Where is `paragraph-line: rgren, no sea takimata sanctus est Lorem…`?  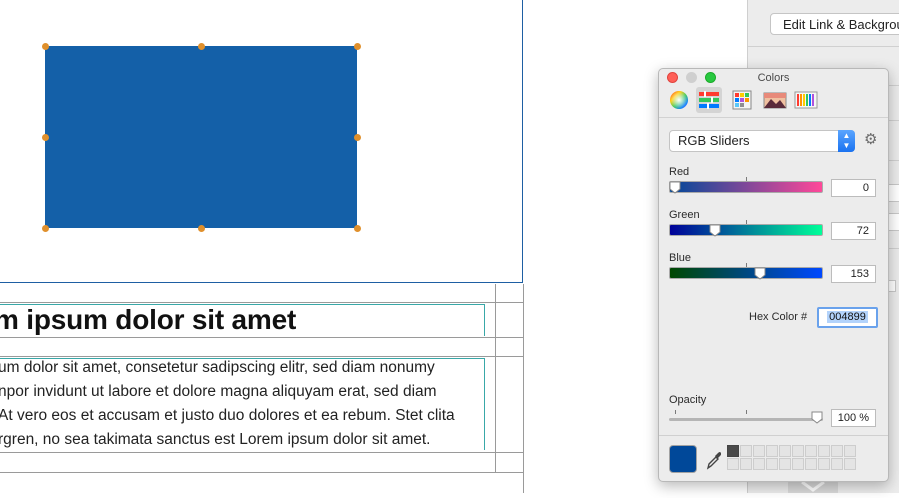 paragraph-line: rgren, no sea takimata sanctus est Lorem… is located at coordinates (215, 440).